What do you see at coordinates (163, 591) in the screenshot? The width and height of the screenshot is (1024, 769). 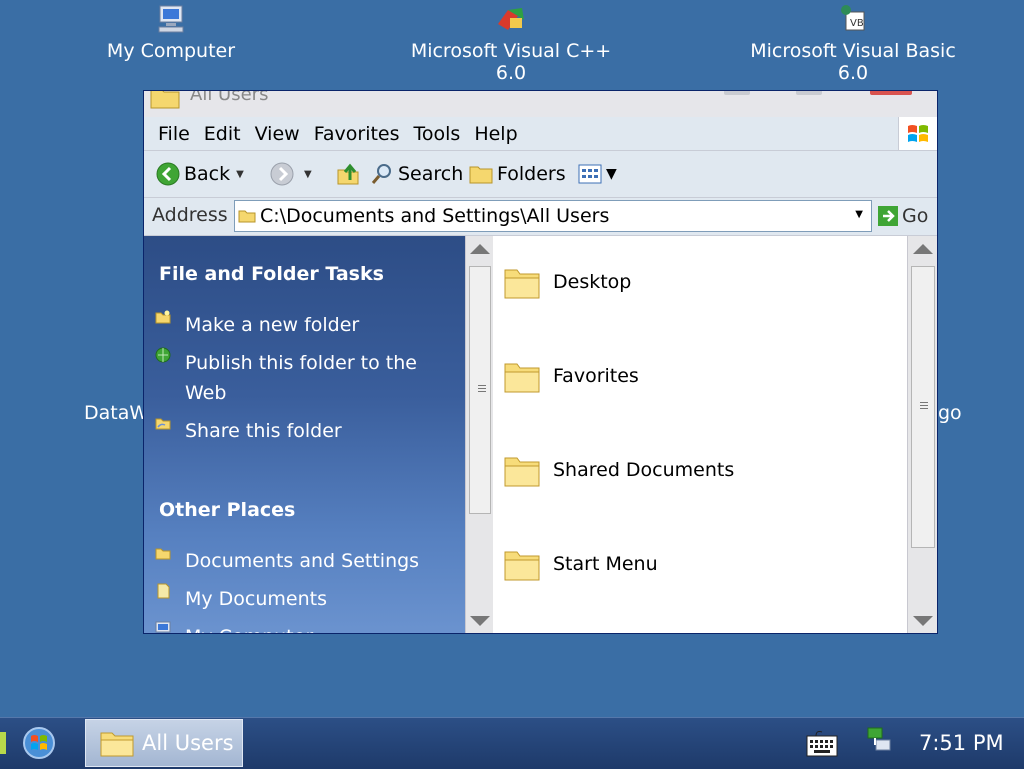 I see `my-documents-icon` at bounding box center [163, 591].